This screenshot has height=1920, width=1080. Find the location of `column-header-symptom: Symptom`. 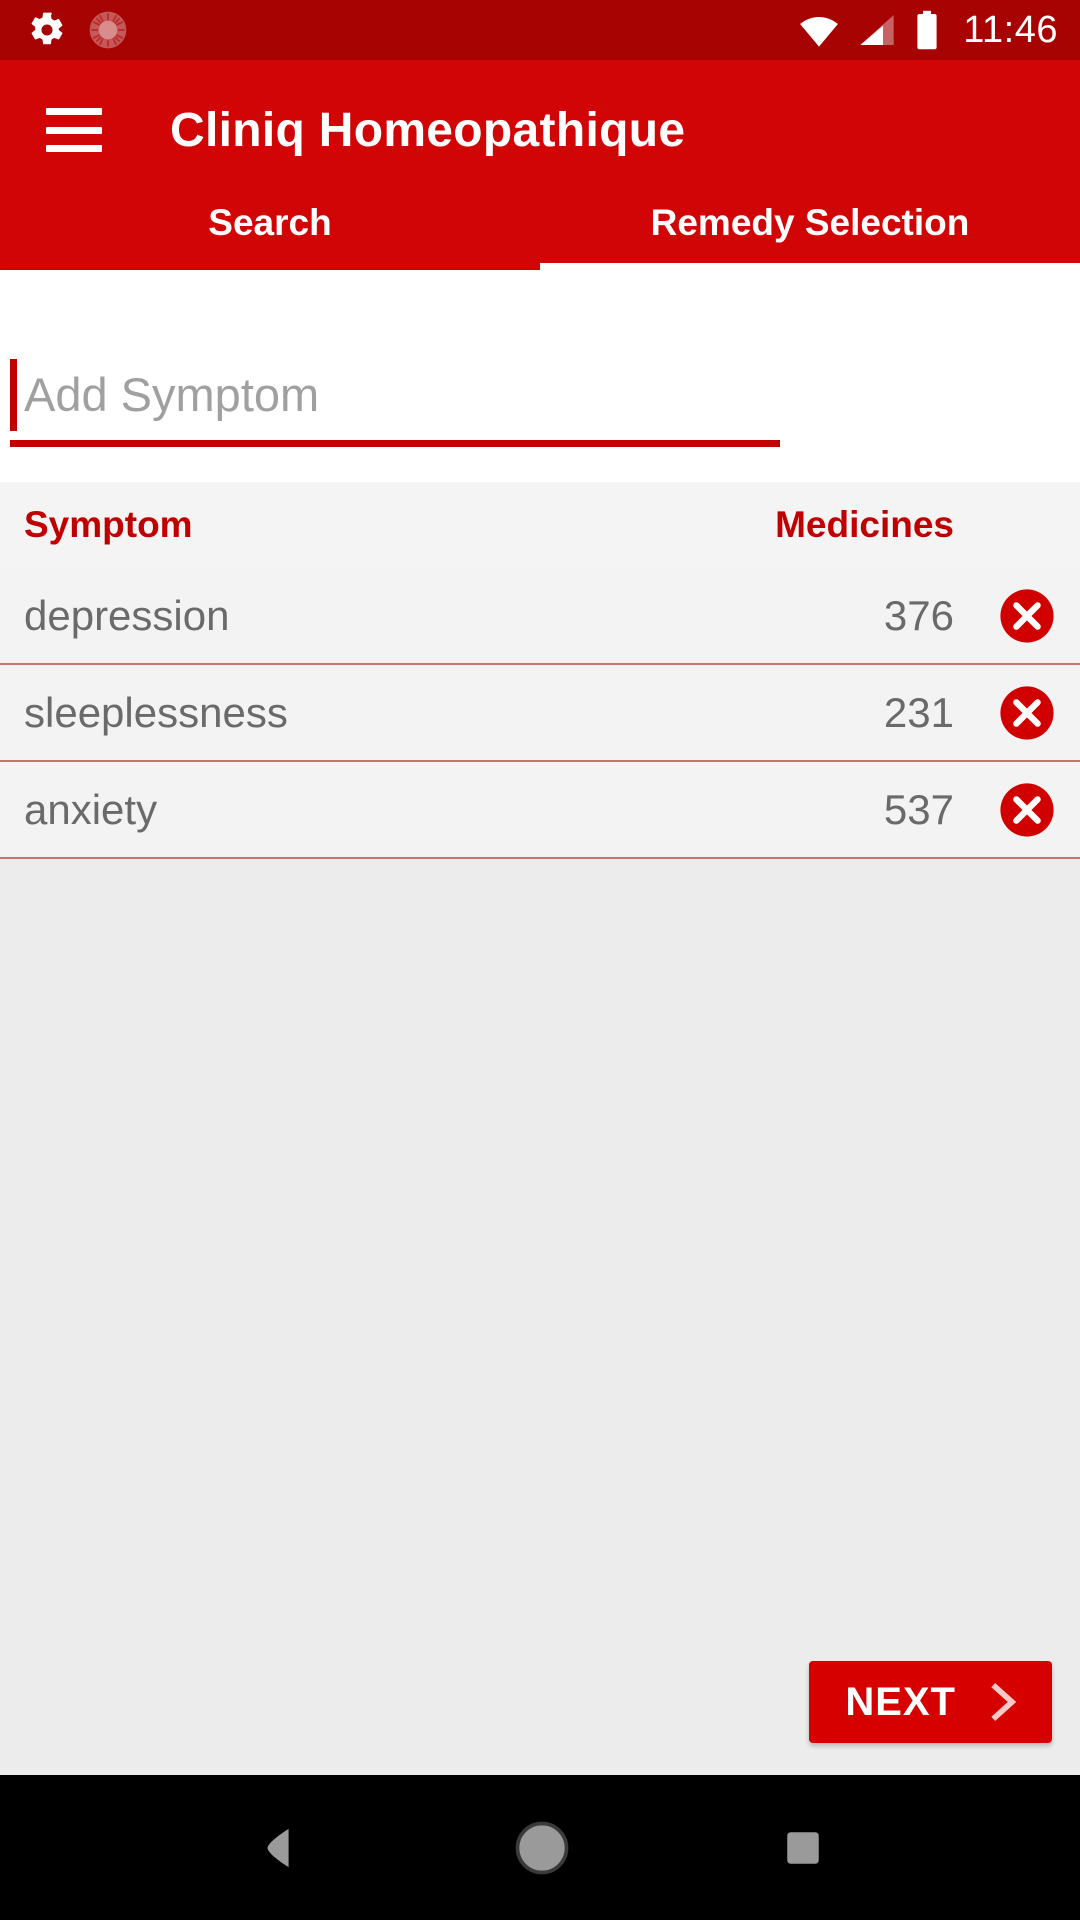

column-header-symptom: Symptom is located at coordinates (108, 524).